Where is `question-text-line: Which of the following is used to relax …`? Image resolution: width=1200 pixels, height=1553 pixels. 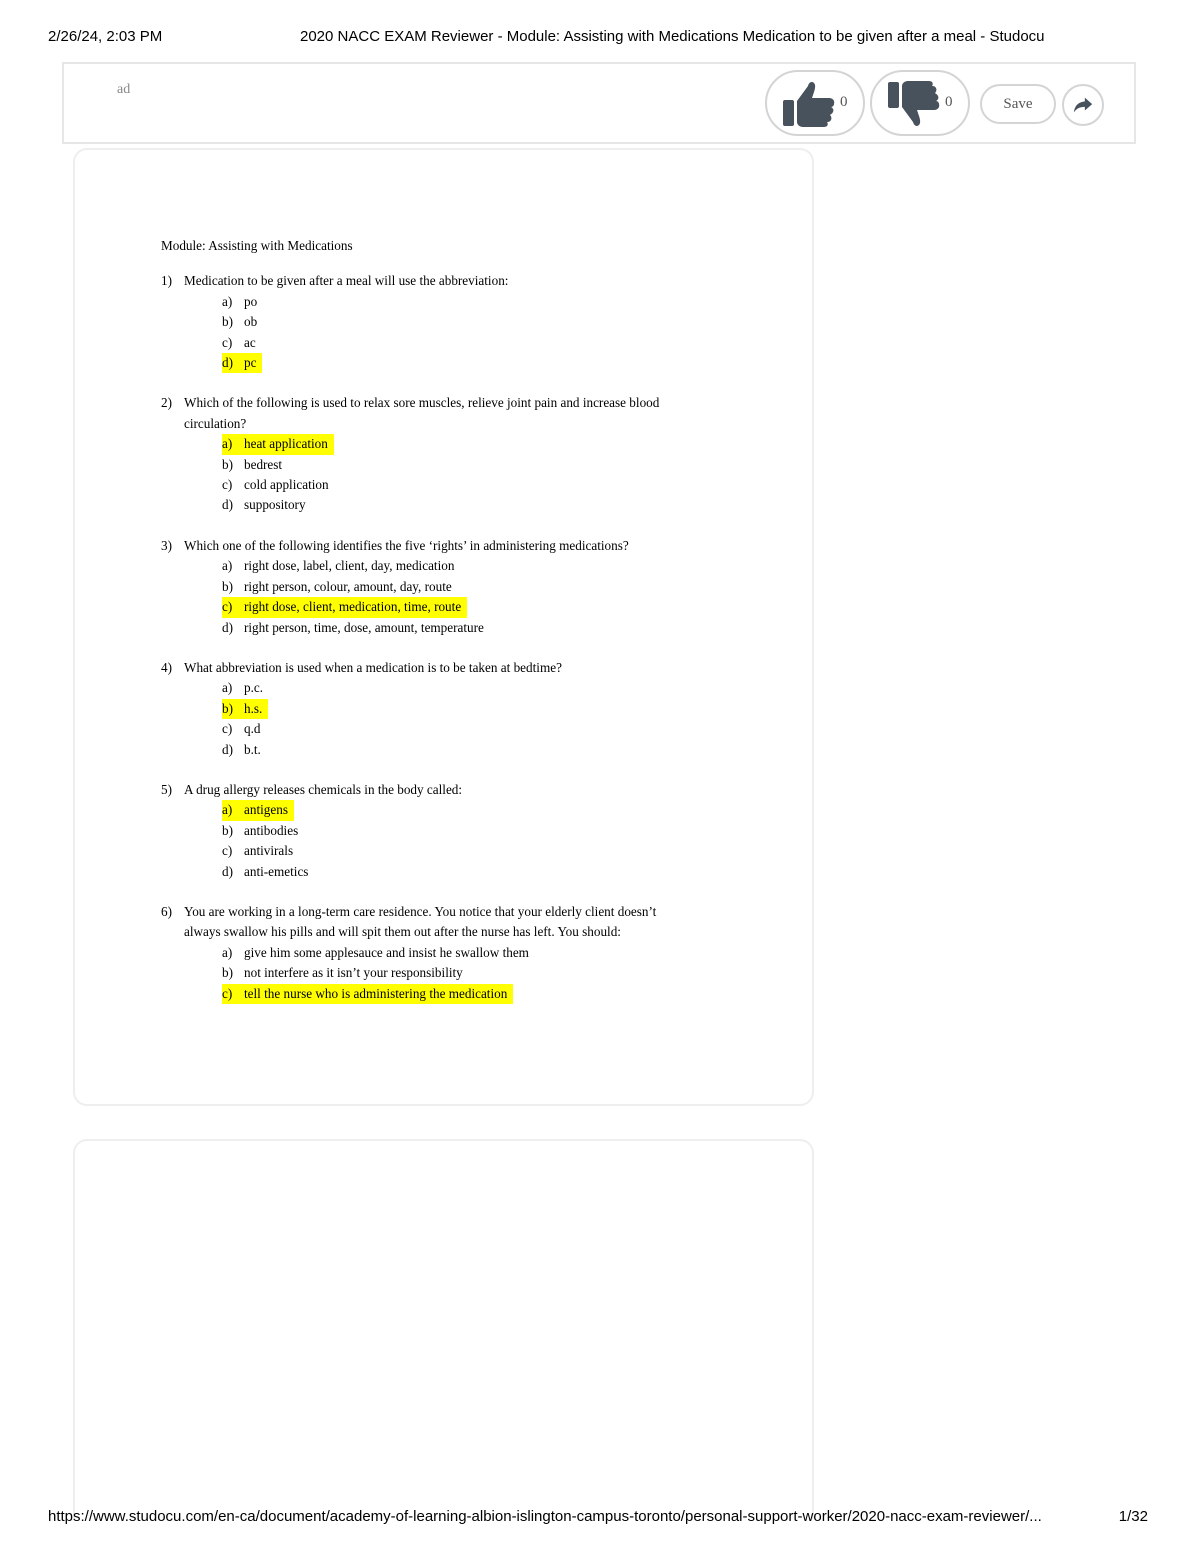 question-text-line: Which of the following is used to relax … is located at coordinates (422, 403).